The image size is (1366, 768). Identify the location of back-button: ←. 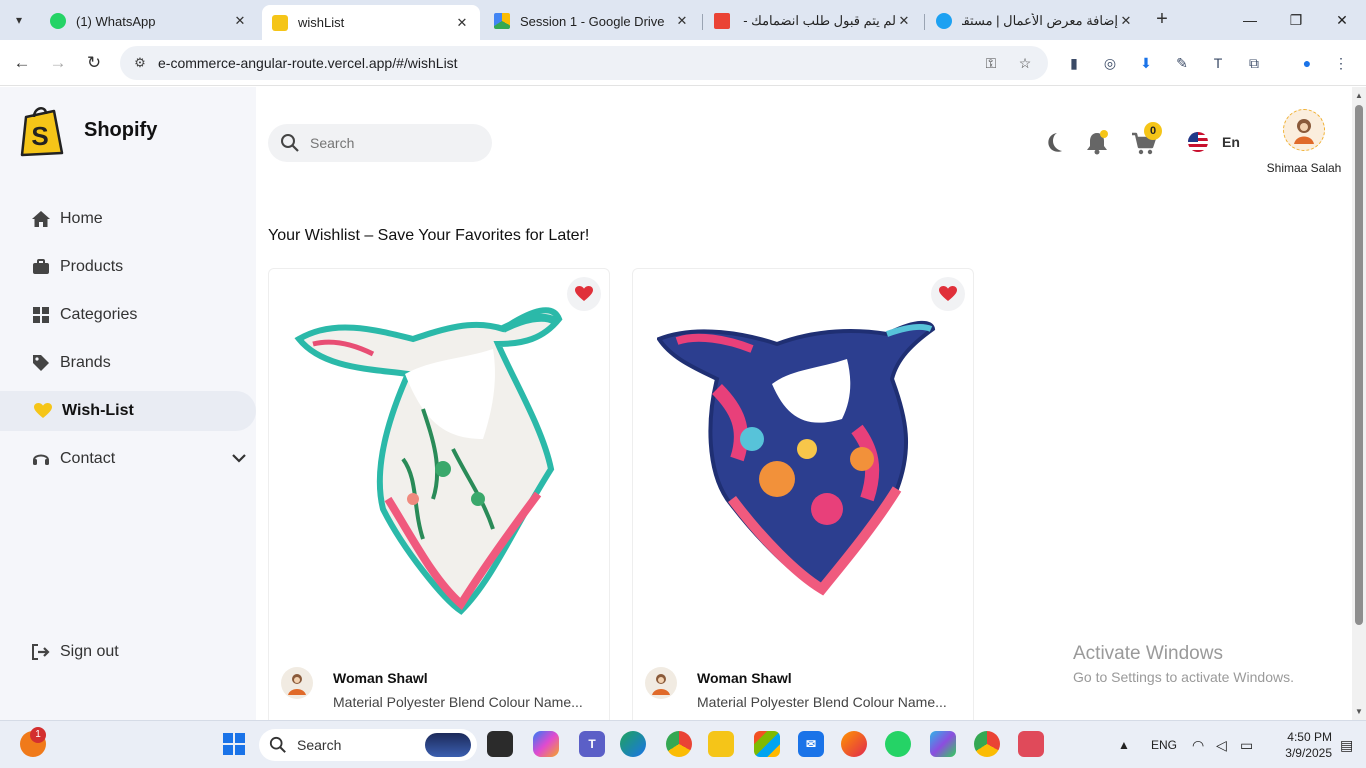
(22, 63).